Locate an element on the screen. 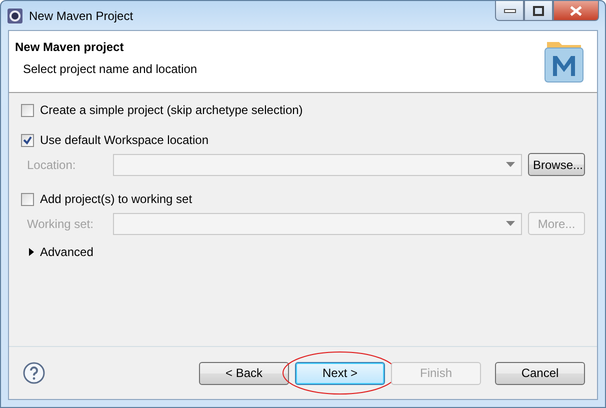  close-icon is located at coordinates (576, 11).